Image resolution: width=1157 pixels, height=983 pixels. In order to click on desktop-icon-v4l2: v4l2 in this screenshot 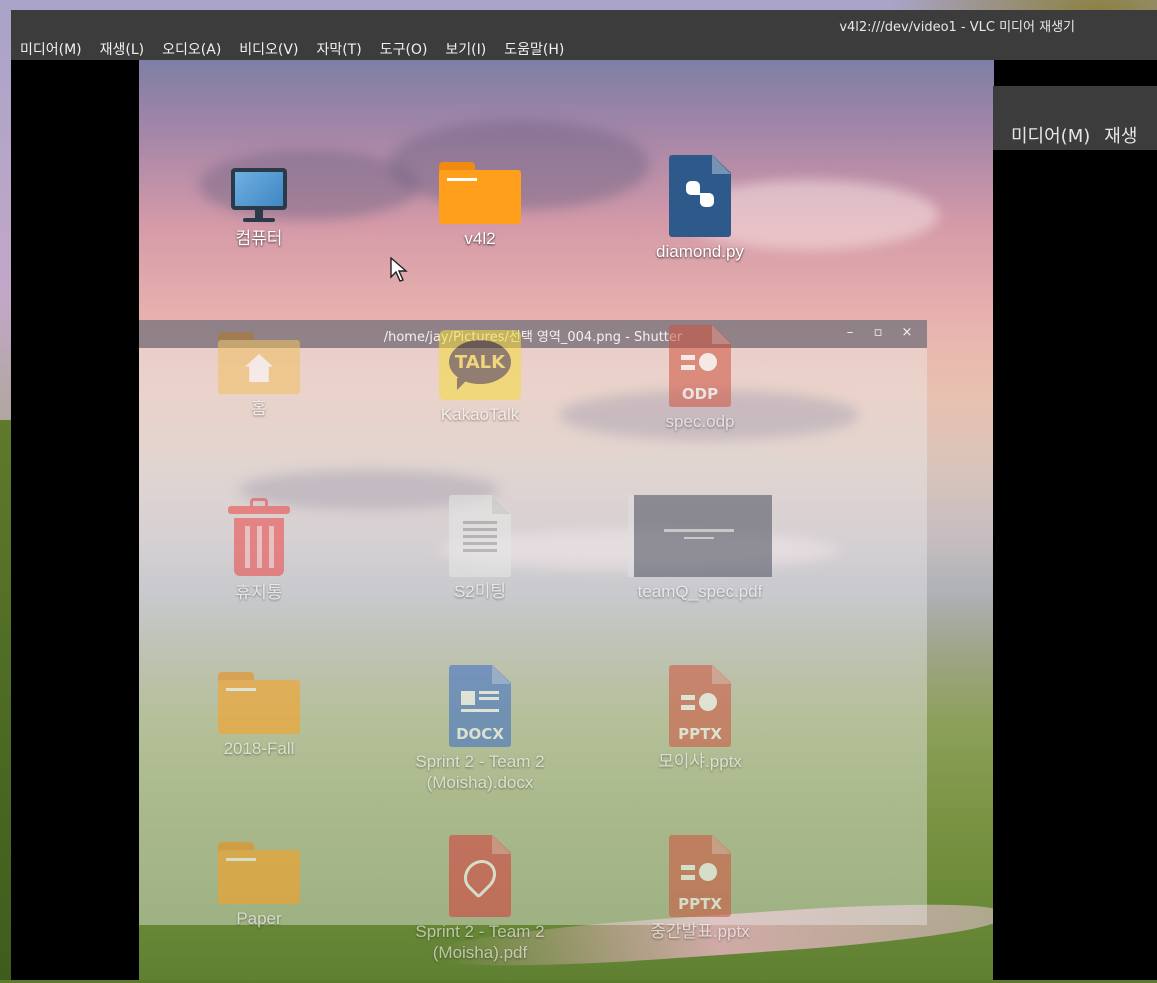, I will do `click(480, 205)`.